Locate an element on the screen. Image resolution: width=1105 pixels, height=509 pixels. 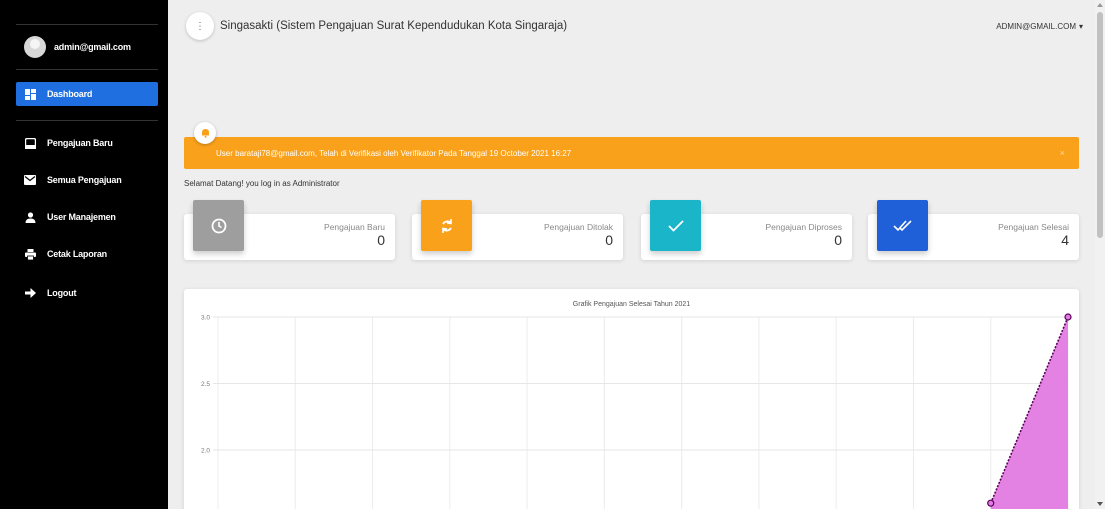
sidebar-divider is located at coordinates (87, 120).